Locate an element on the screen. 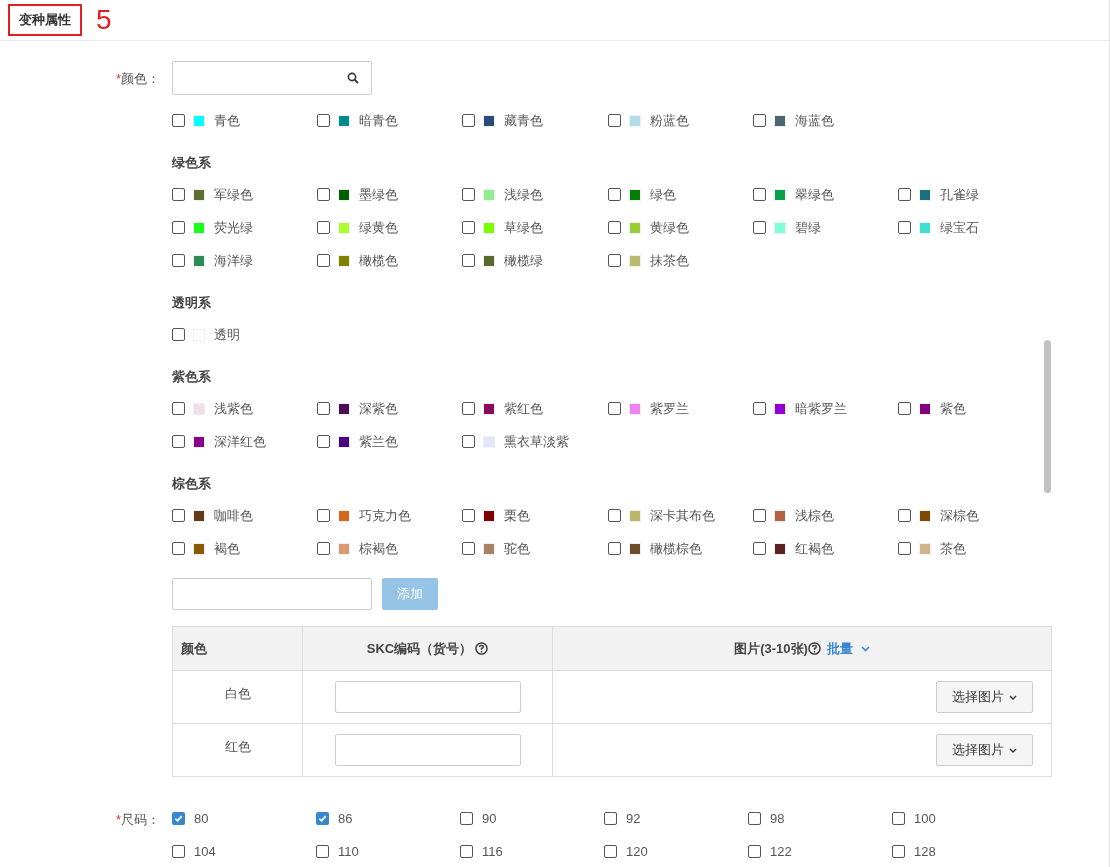 This screenshot has height=867, width=1110. option-label: 巧克力色 is located at coordinates (385, 515).